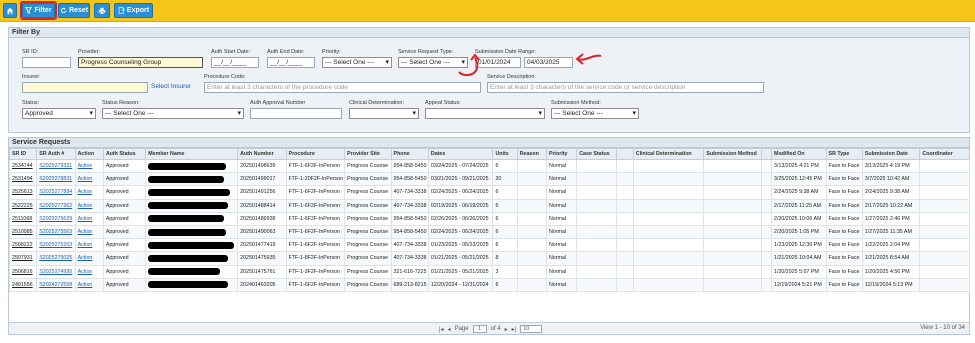 The width and height of the screenshot is (975, 343). Describe the element at coordinates (74, 10) in the screenshot. I see `reset-button: Reset` at that location.